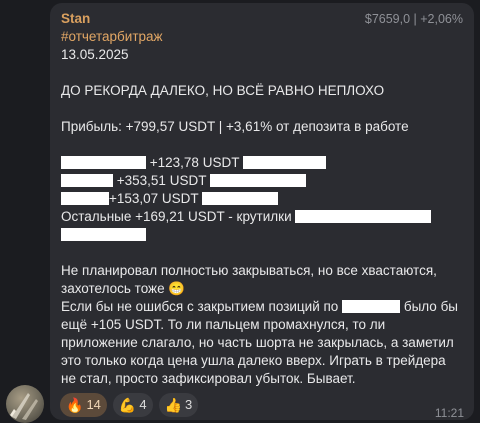  Describe the element at coordinates (154, 198) in the screenshot. I see `item-value: +153,07 USDT` at that location.